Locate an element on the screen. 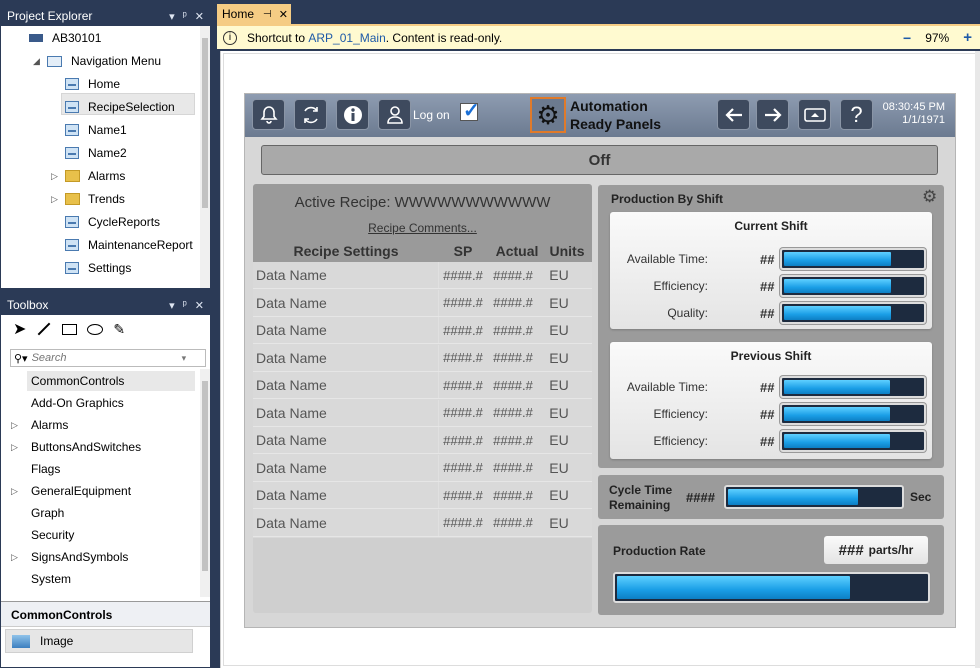  toolbox-item: Flags is located at coordinates (113, 469).